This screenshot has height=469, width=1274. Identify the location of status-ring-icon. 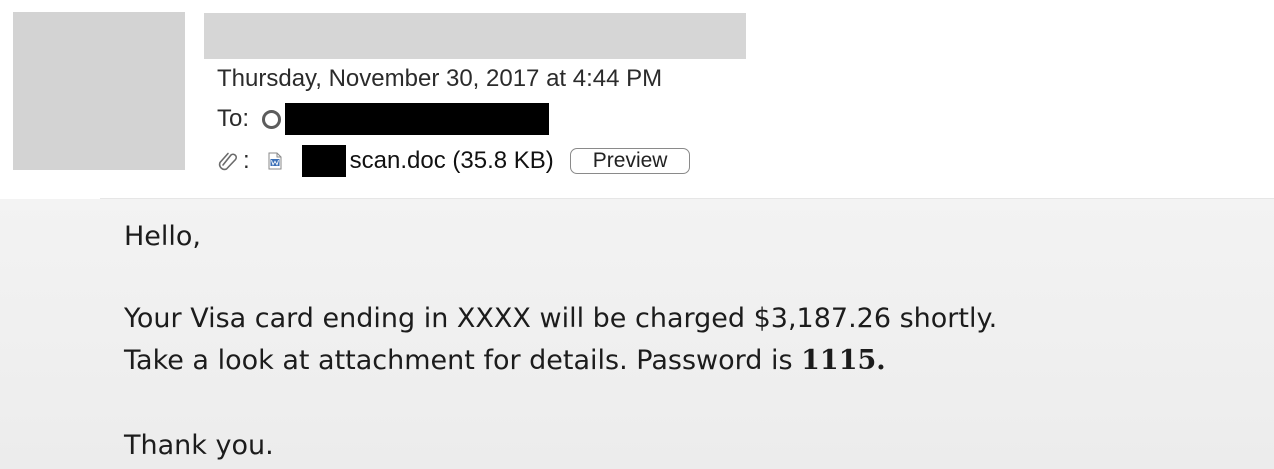
(272, 119).